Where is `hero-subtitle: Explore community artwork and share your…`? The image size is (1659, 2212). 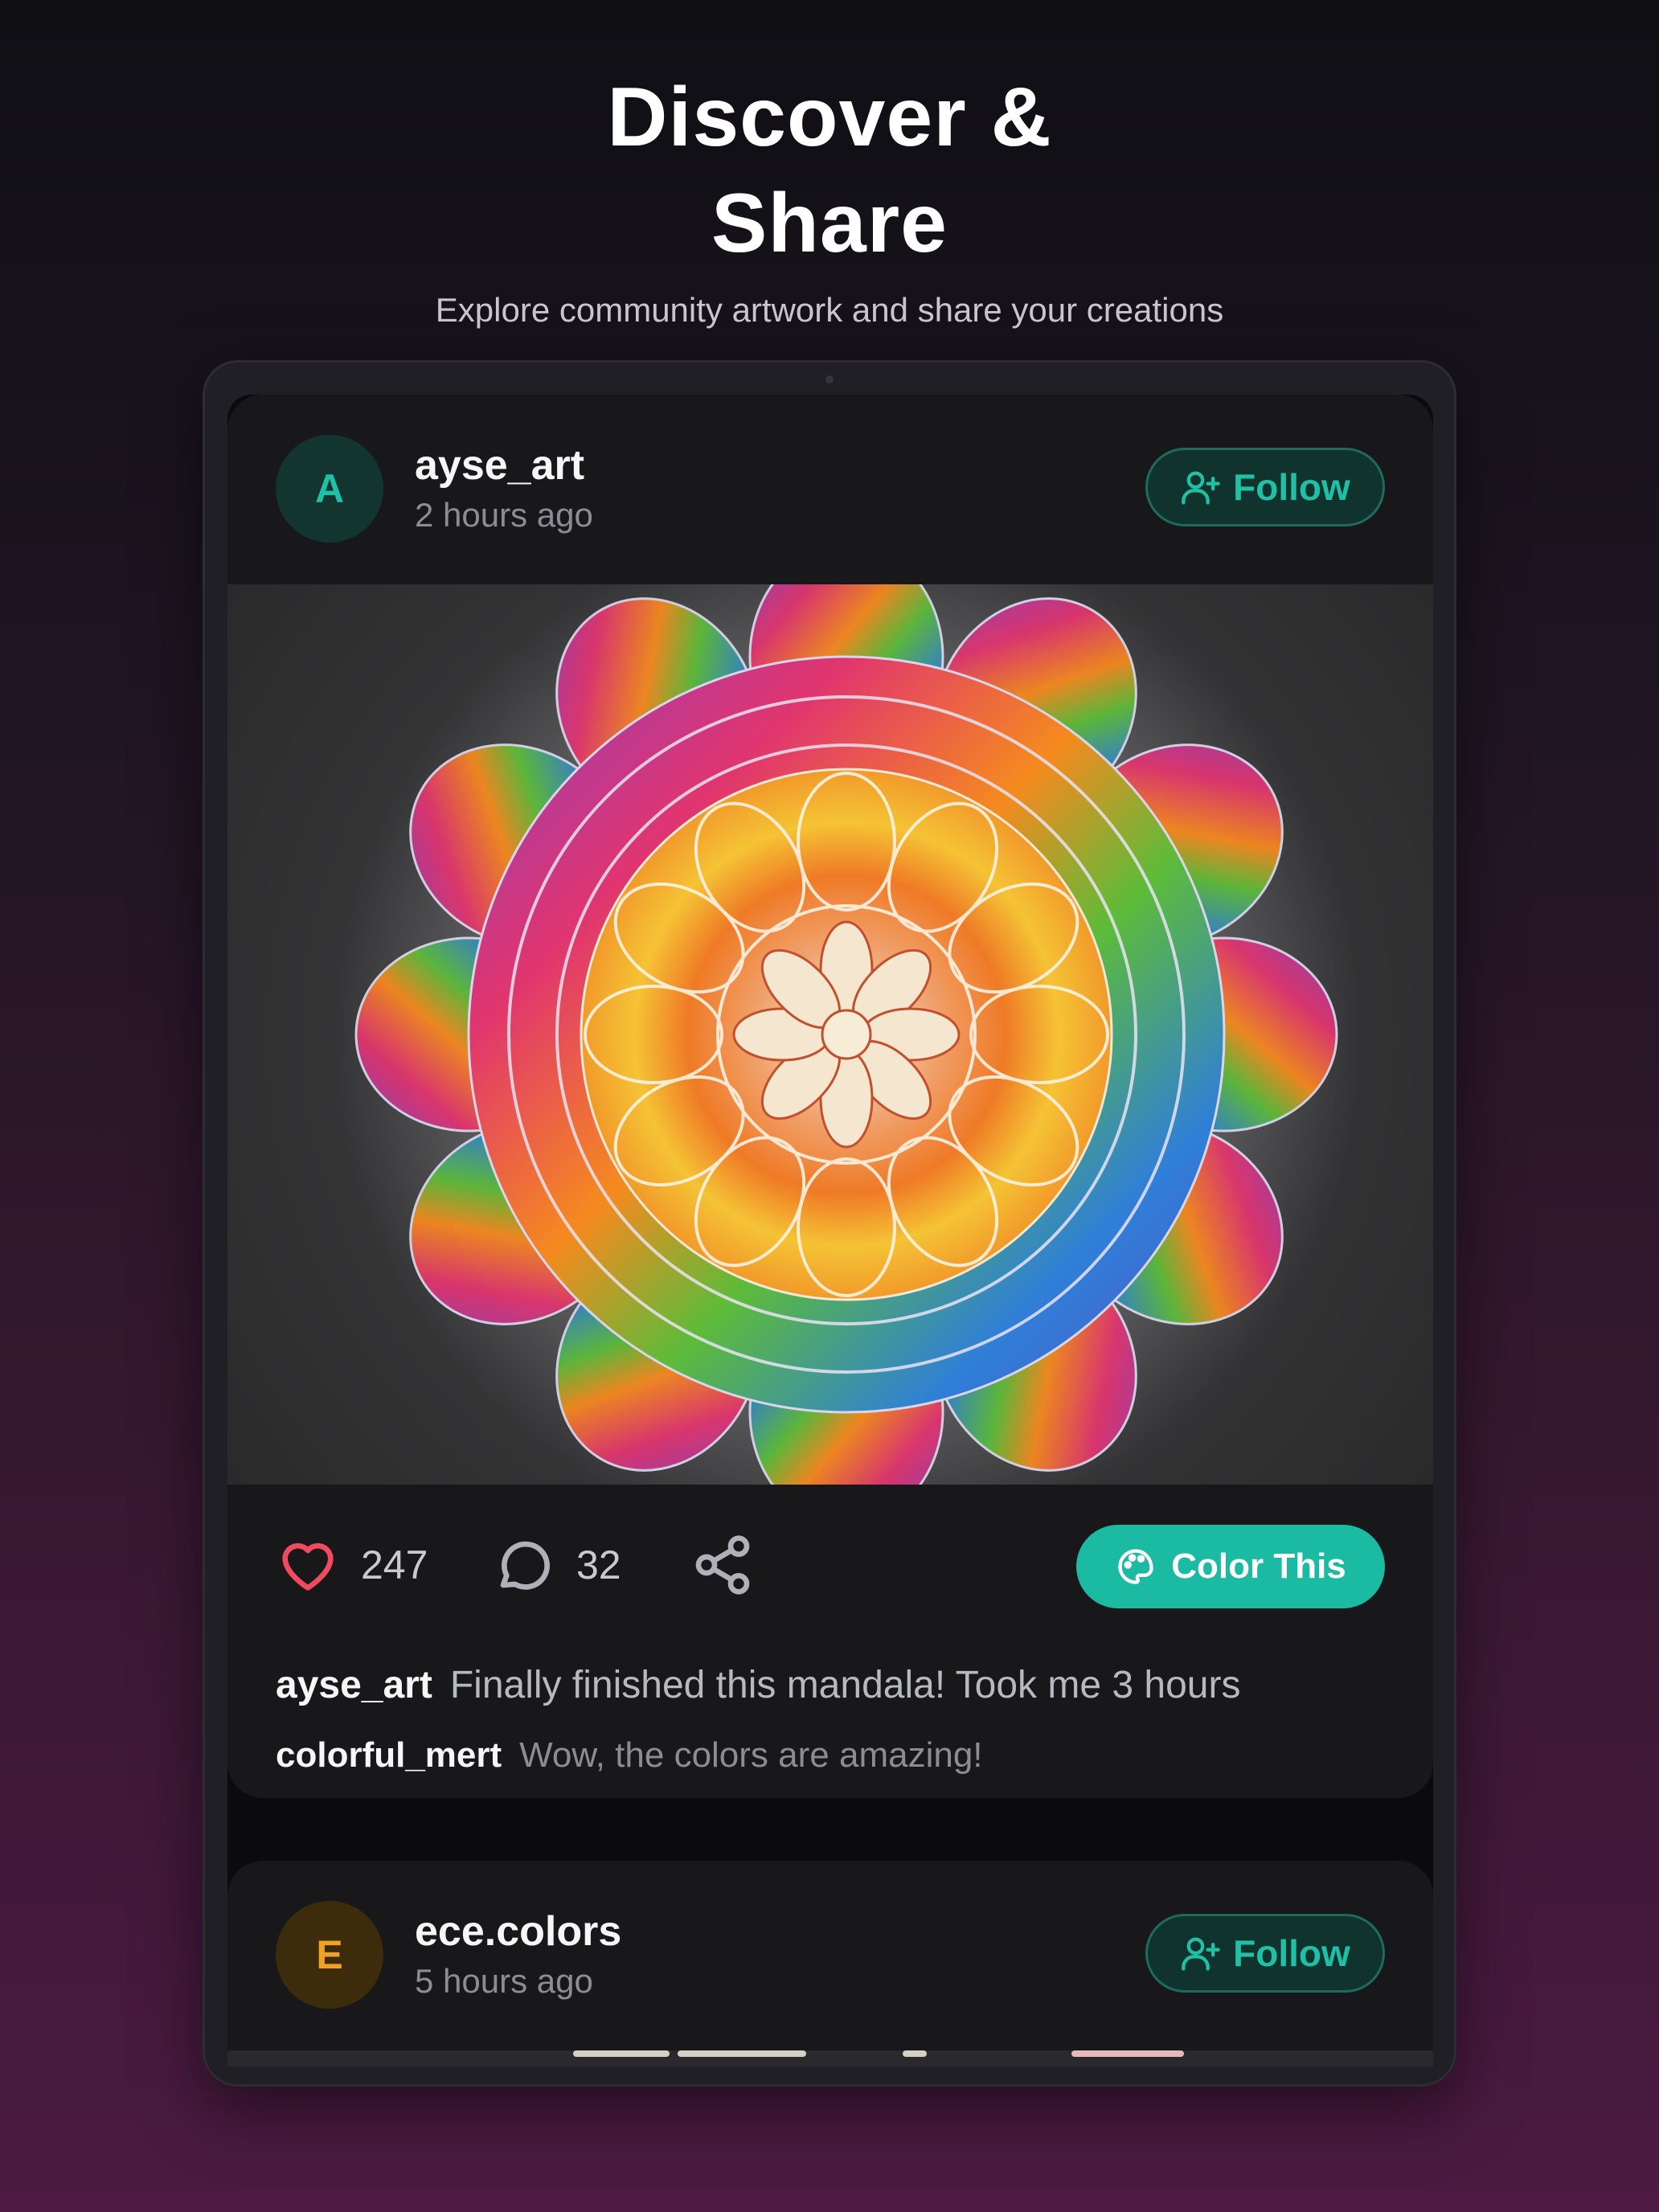 hero-subtitle: Explore community artwork and share your… is located at coordinates (829, 310).